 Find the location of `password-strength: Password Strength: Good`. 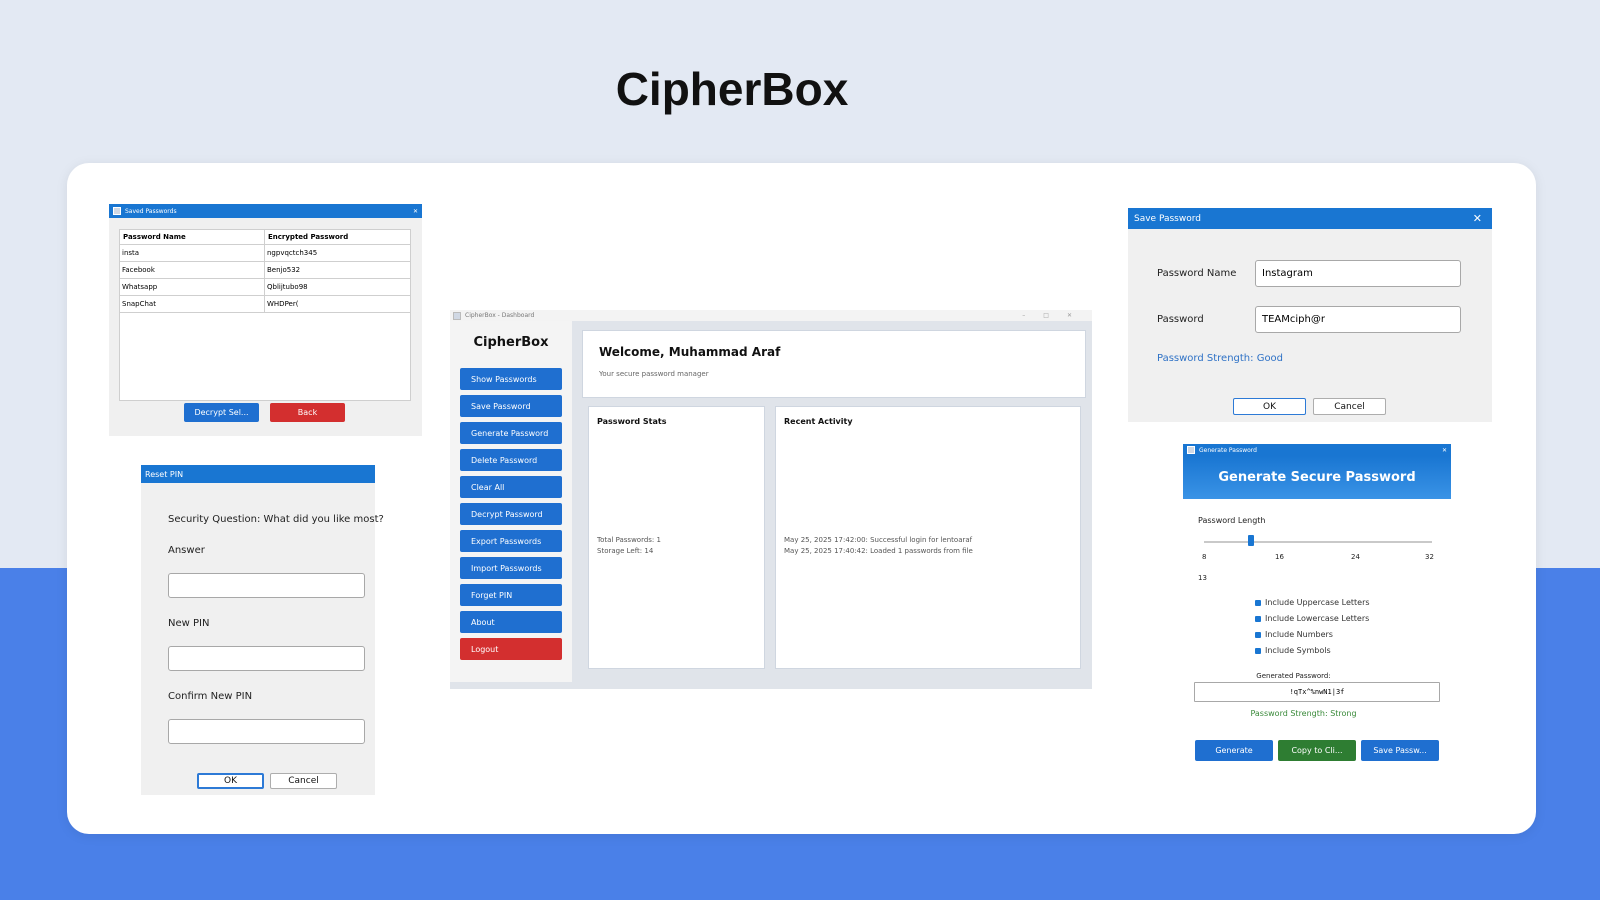

password-strength: Password Strength: Good is located at coordinates (1220, 358).